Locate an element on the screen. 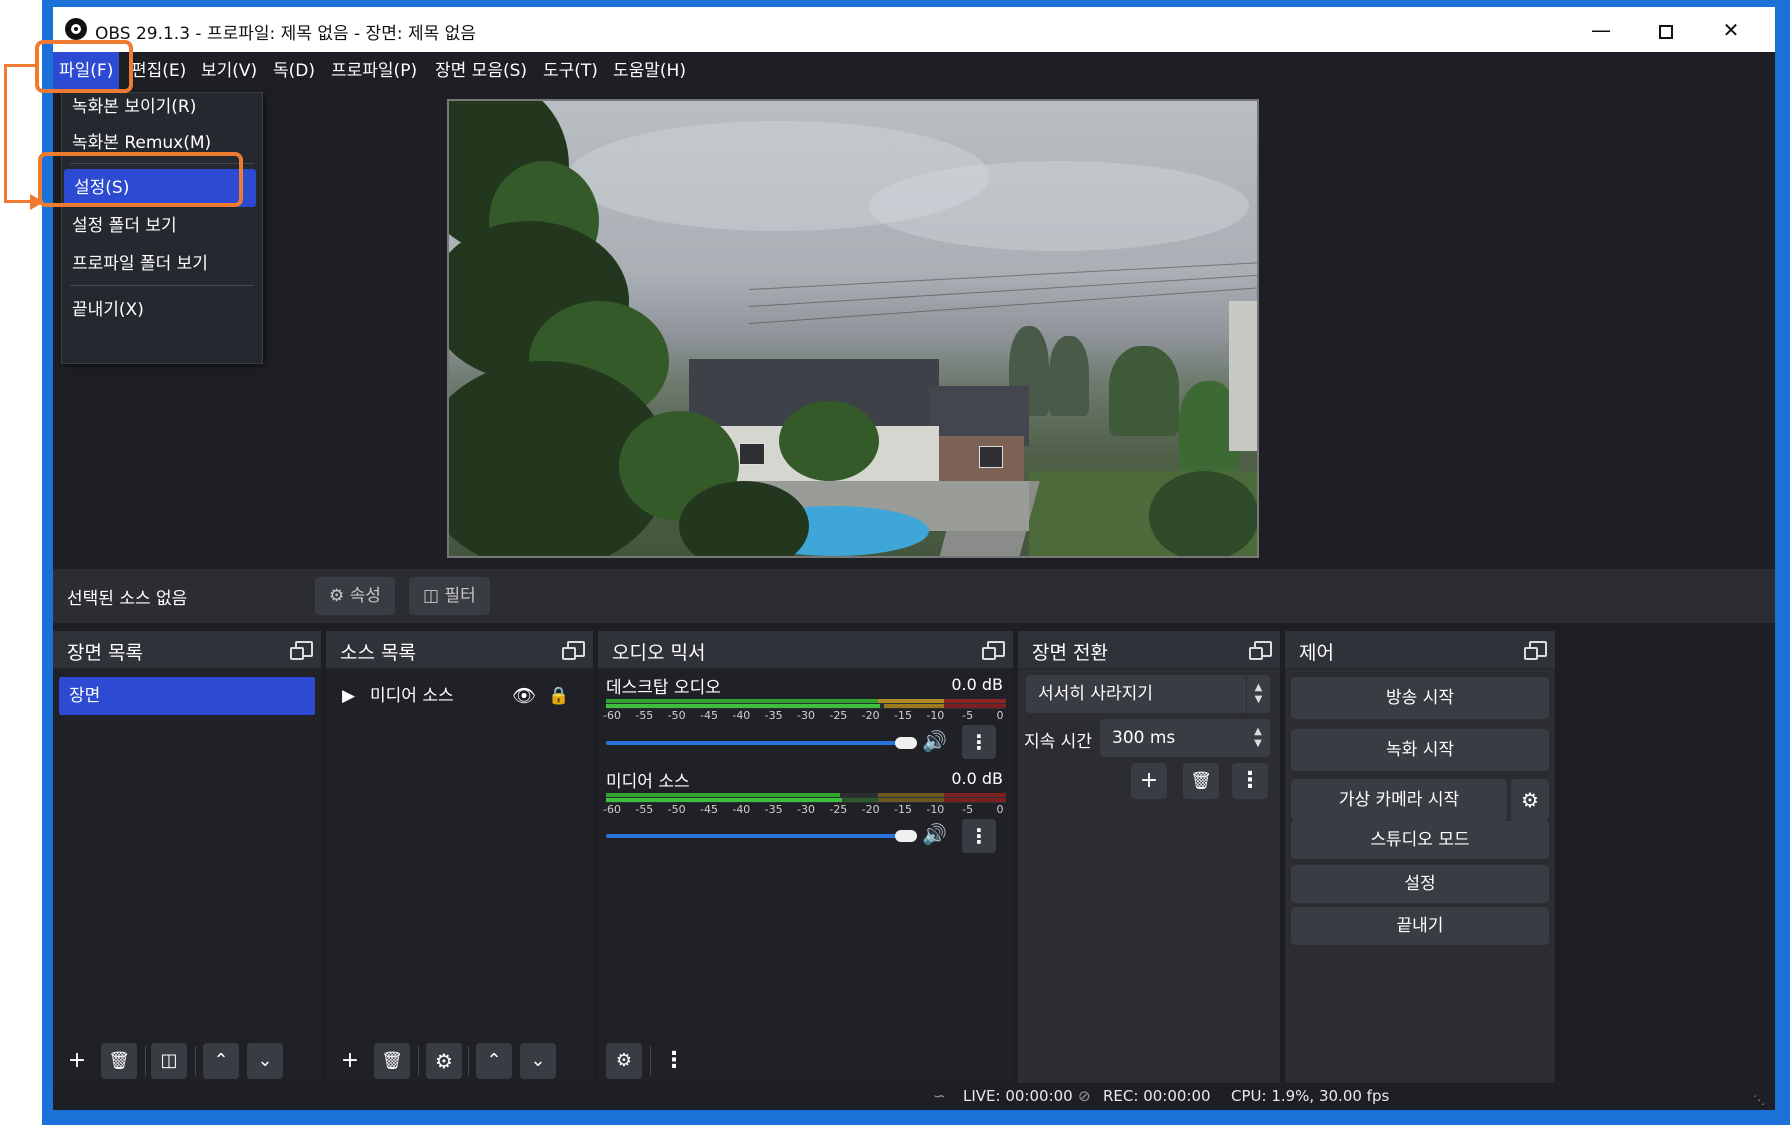 This screenshot has width=1790, height=1125. transitions-dock: 장면 전환 서서히 사라지기 ▲ ▼ 지속 시간 300 ms ▲ ▼ + 🗑 ⋮ is located at coordinates (1149, 857).